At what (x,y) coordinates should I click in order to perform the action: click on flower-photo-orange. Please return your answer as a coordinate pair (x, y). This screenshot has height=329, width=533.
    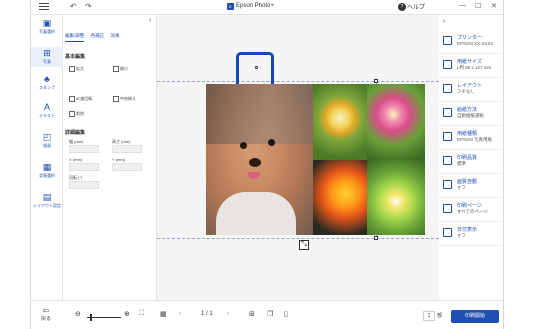
    Looking at the image, I should click on (340, 197).